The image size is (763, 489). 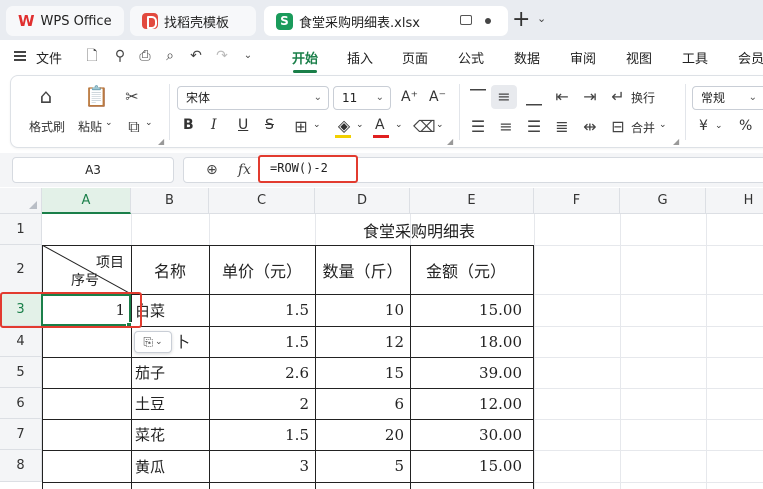 I want to click on shrink-font-button: A⁻, so click(x=437, y=97).